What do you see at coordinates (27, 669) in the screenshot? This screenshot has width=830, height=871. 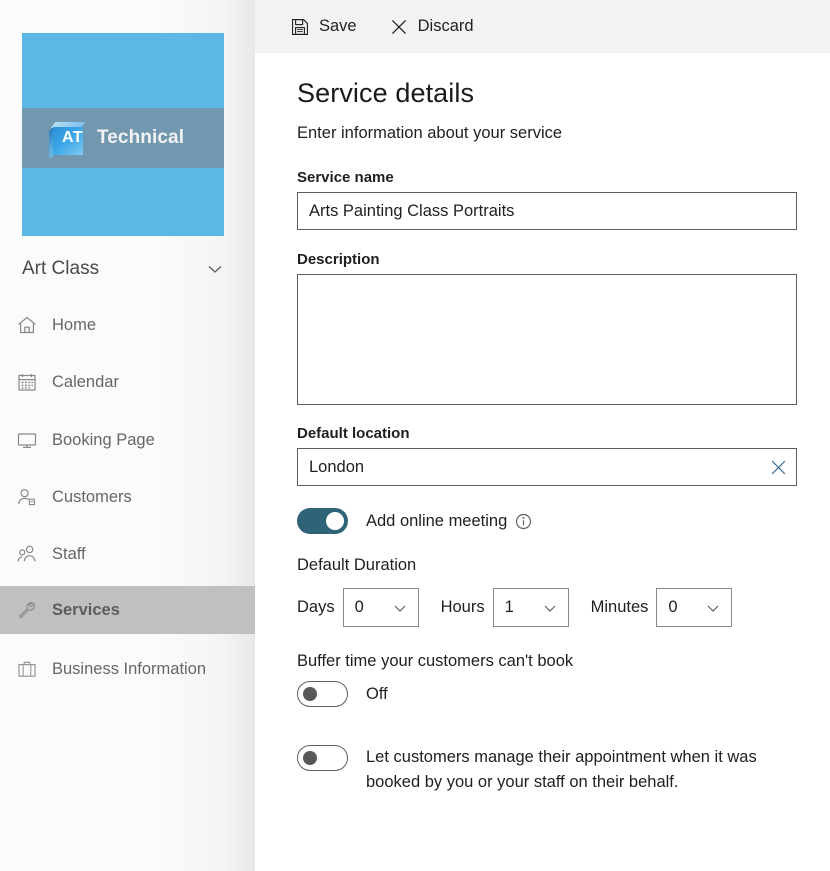 I see `briefcase-icon` at bounding box center [27, 669].